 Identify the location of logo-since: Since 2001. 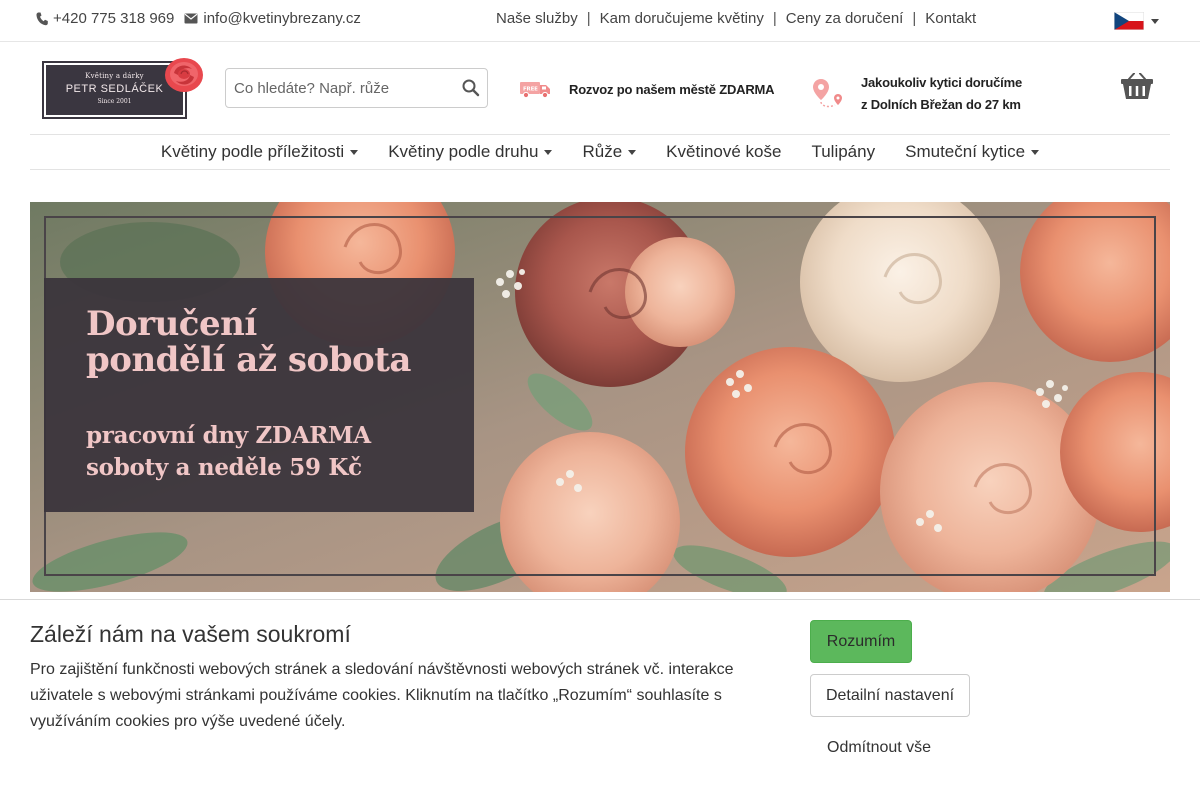
(114, 101).